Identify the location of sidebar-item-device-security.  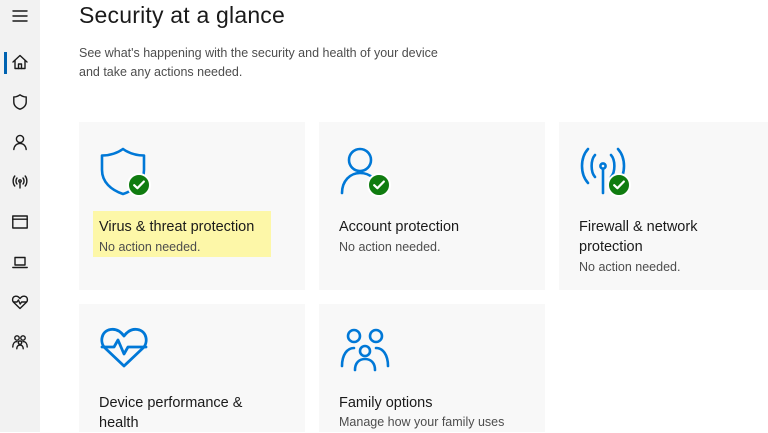
(20, 262).